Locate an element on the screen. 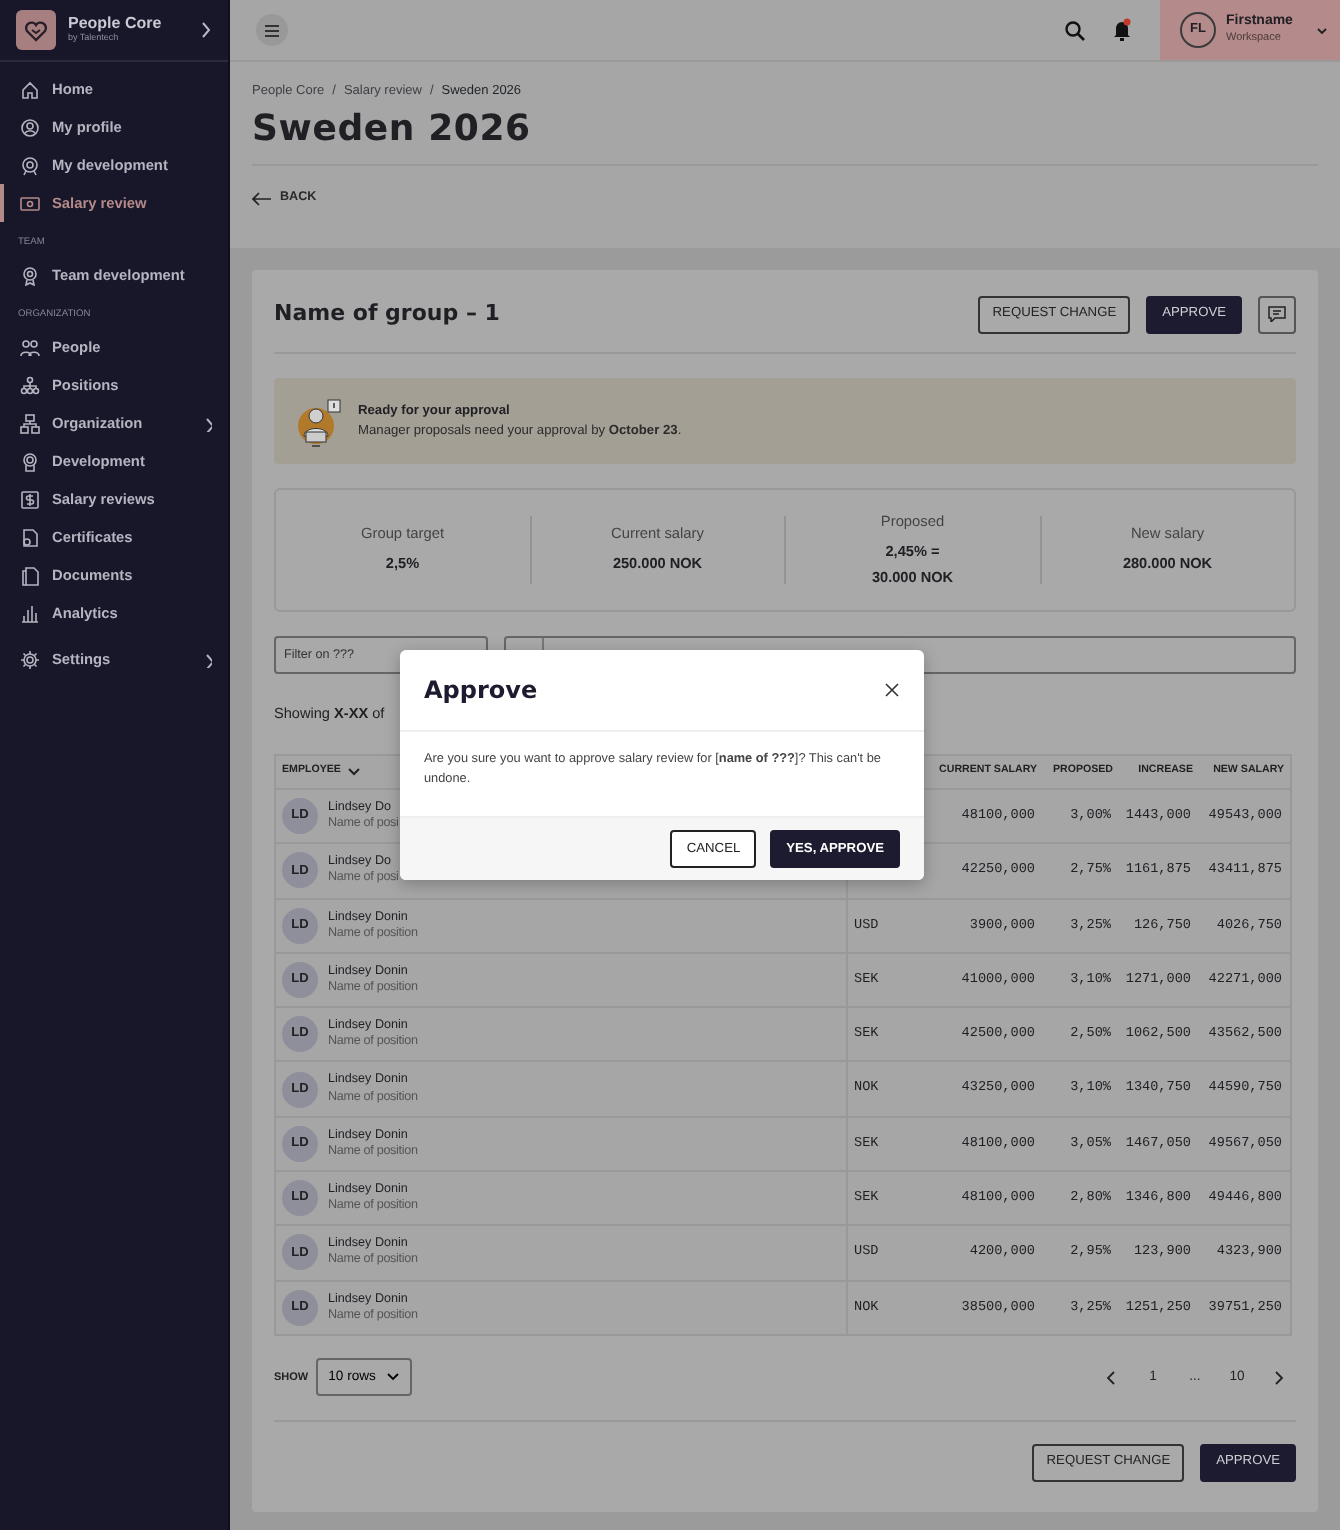  page-title: Sweden 2026 is located at coordinates (392, 129).